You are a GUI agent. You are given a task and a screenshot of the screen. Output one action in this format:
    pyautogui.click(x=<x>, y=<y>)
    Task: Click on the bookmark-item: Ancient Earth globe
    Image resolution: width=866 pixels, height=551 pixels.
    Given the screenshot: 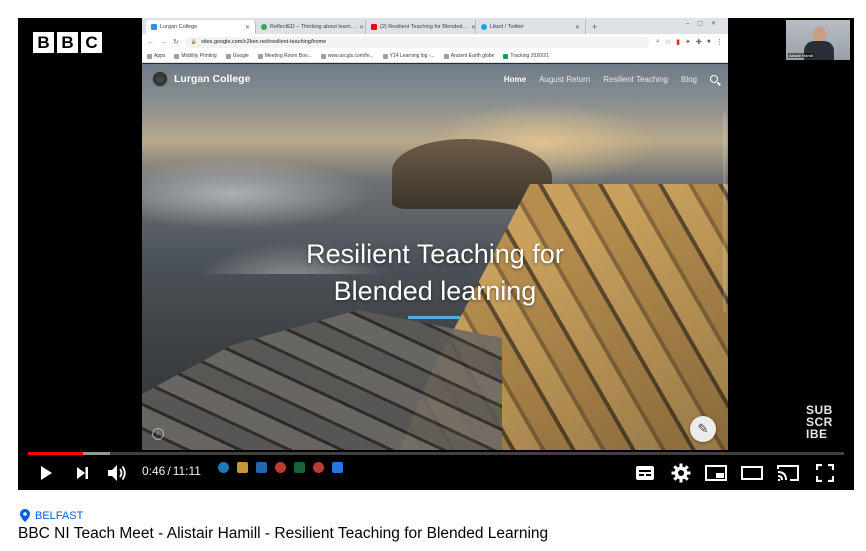 What is the action you would take?
    pyautogui.click(x=468, y=56)
    